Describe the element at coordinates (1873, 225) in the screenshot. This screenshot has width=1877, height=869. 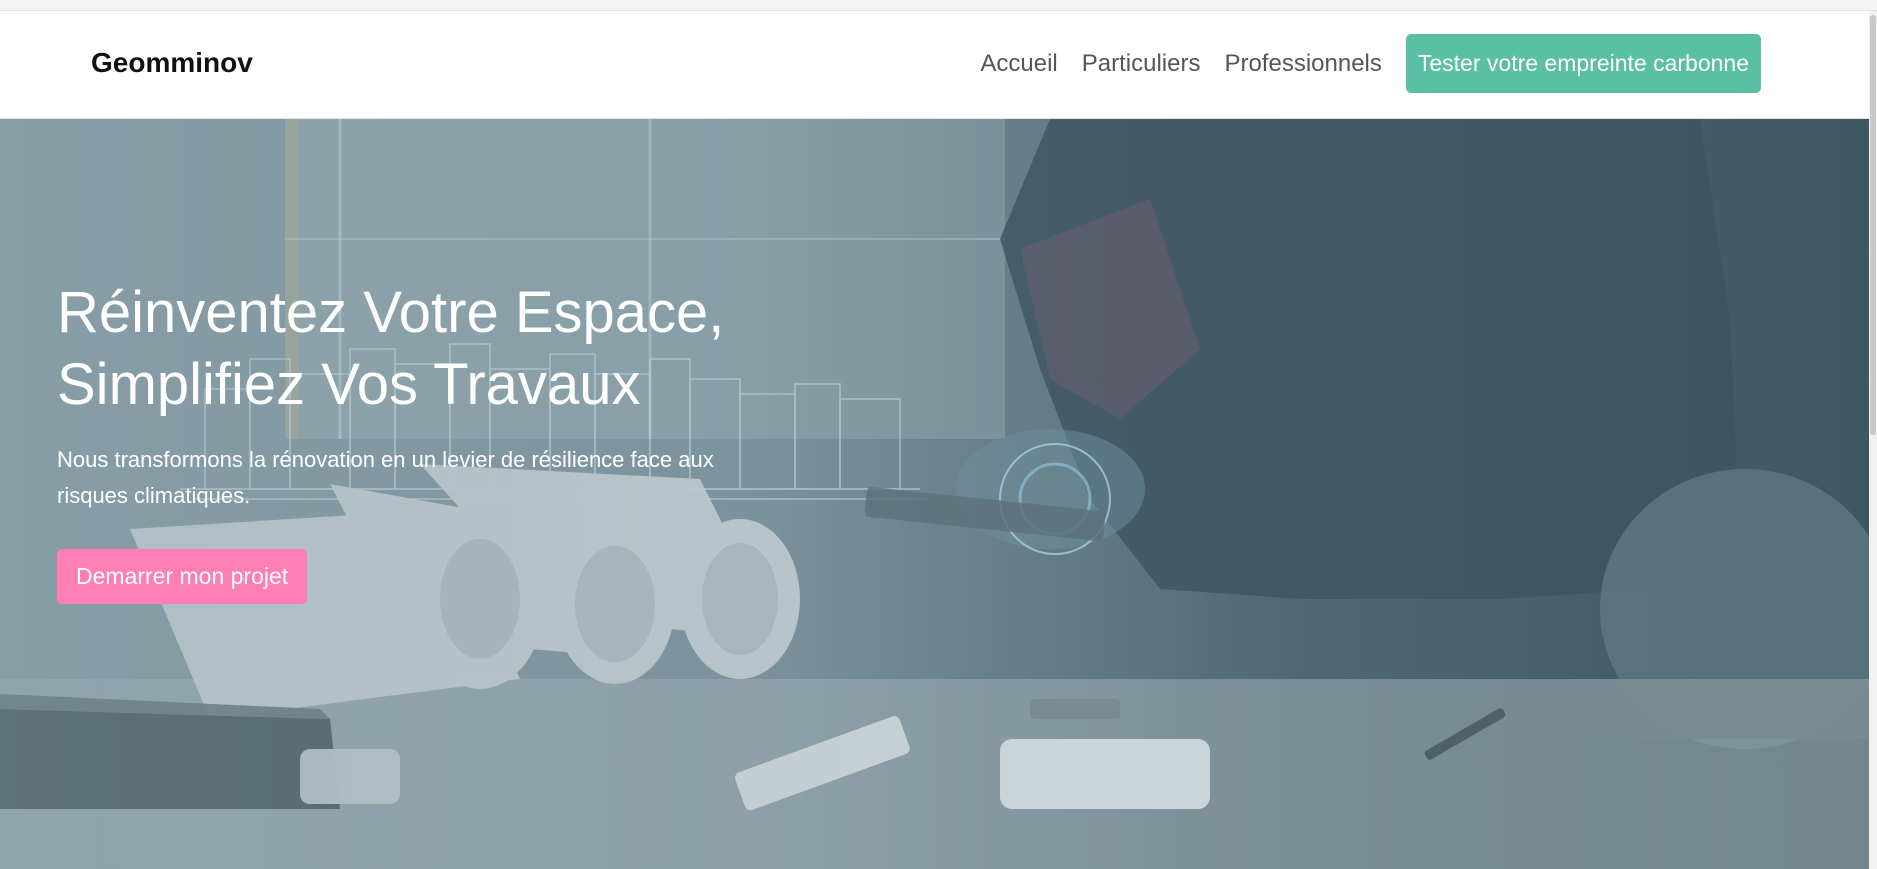
I see `scrollbar-thumb` at that location.